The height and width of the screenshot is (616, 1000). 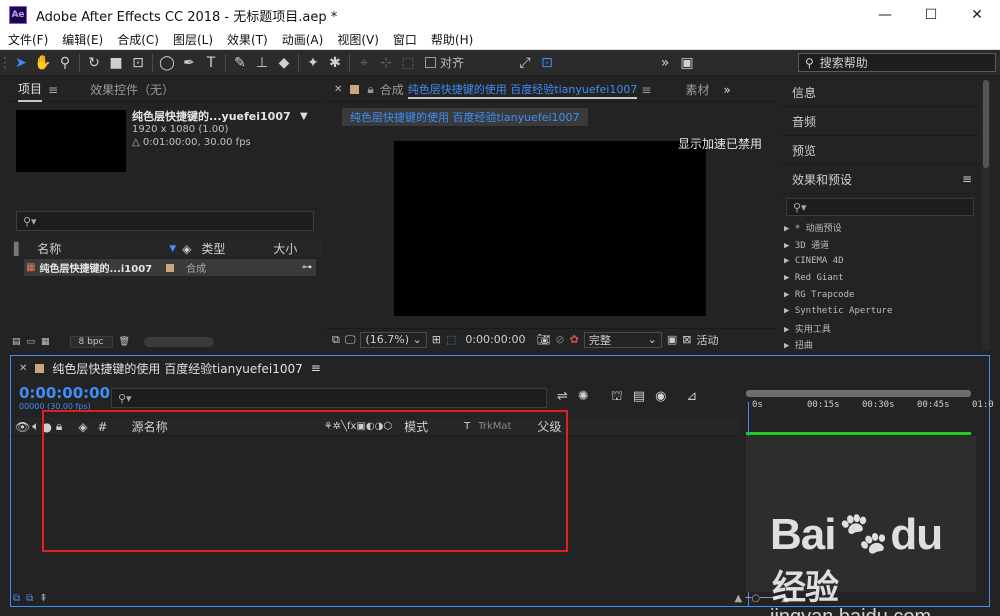 What do you see at coordinates (170, 267) in the screenshot?
I see `project-item-row: ▦ 纯色层快捷键的...i1007 合成 ⊶` at bounding box center [170, 267].